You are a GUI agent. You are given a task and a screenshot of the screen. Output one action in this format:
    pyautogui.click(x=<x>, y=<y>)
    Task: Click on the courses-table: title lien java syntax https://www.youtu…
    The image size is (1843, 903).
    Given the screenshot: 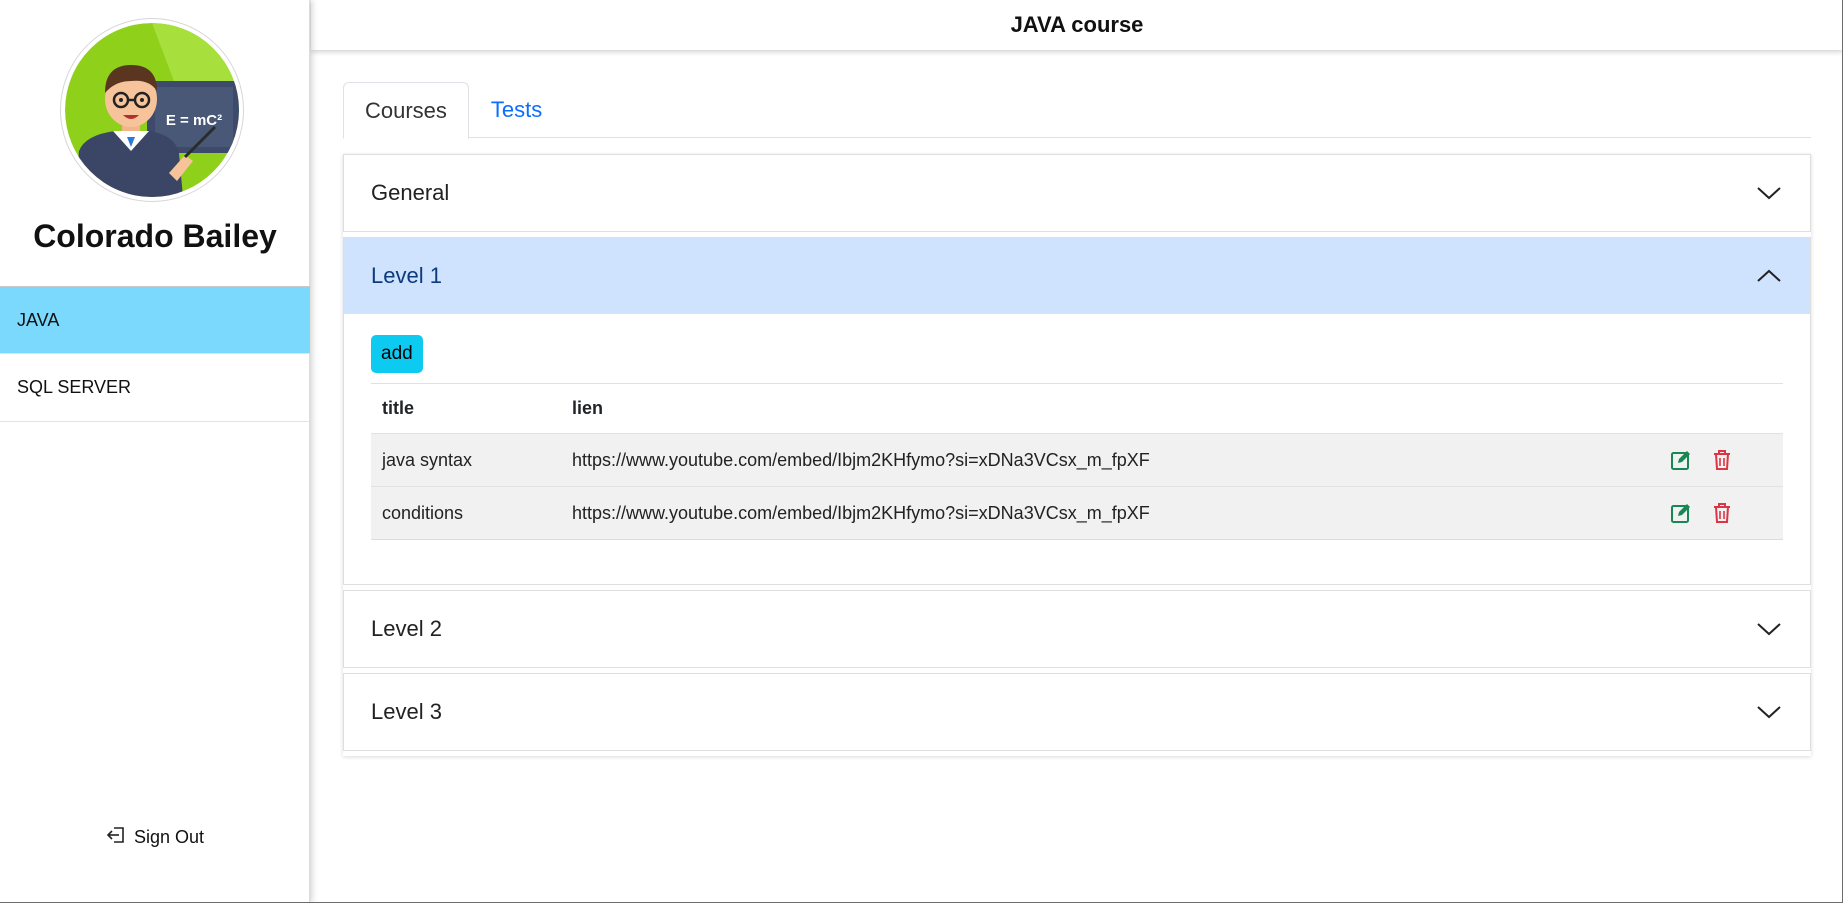 What is the action you would take?
    pyautogui.click(x=1077, y=461)
    